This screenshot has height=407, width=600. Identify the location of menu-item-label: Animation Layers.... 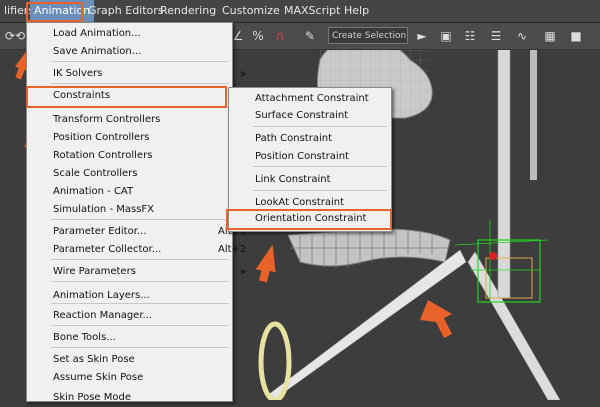
(101, 295).